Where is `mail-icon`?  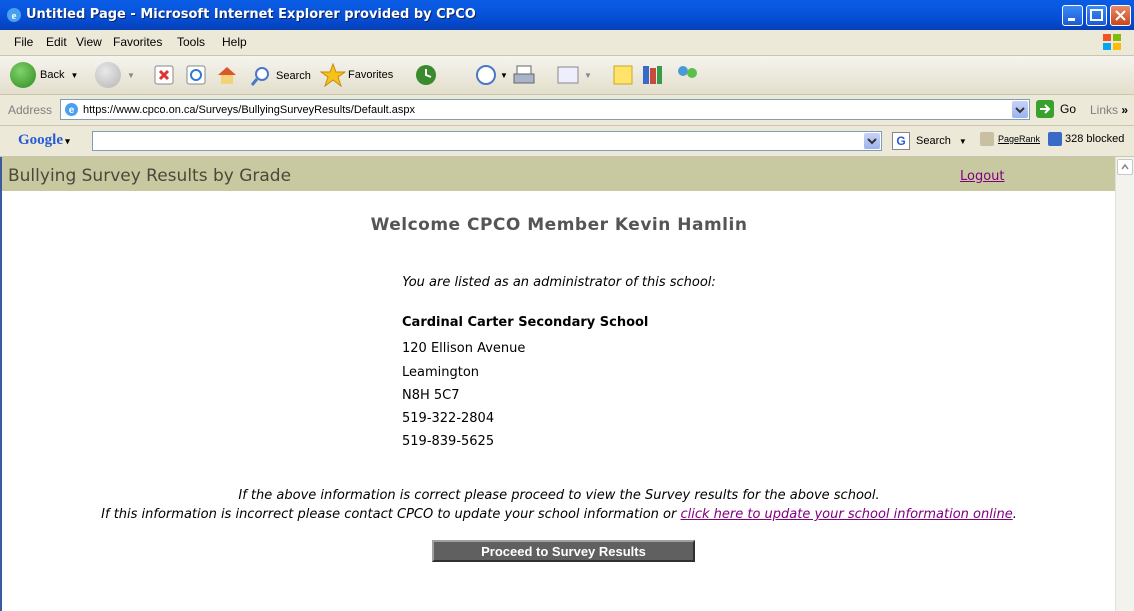 mail-icon is located at coordinates (486, 75).